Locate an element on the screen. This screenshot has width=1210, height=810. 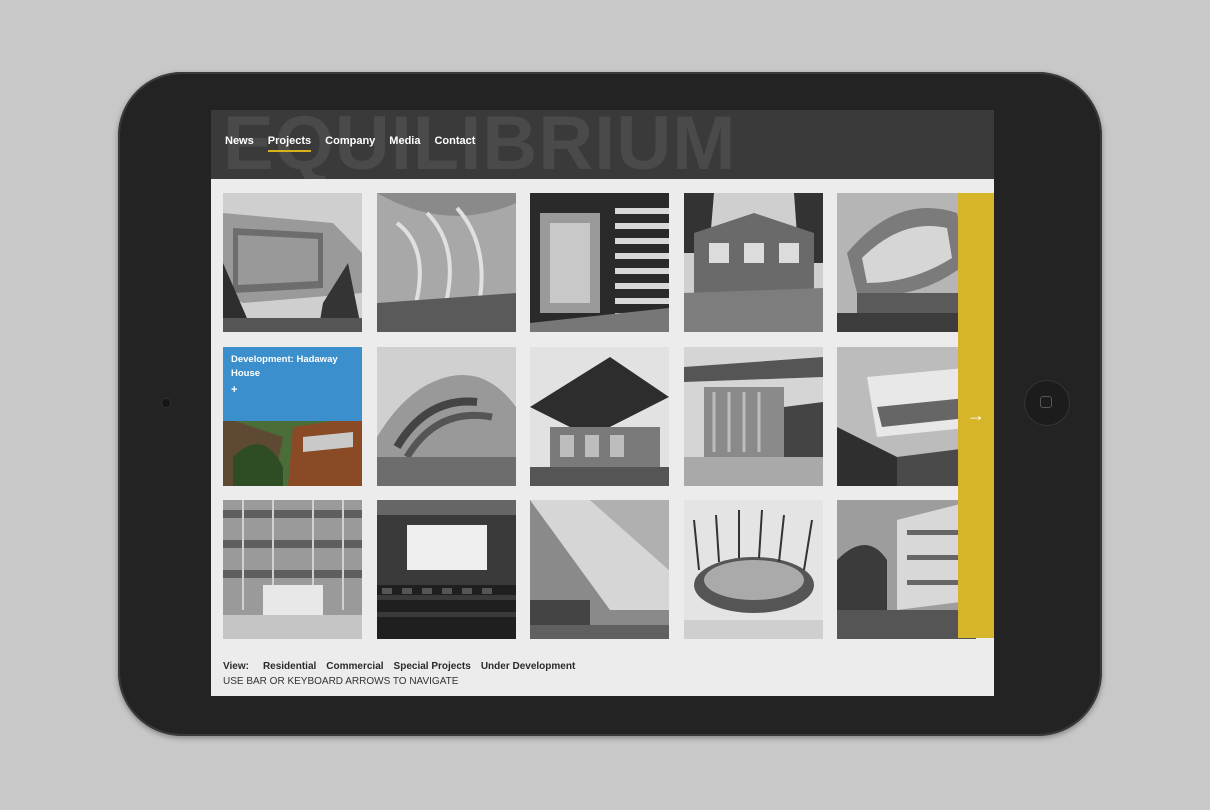
project-hover-card: Development: Hadaway House + is located at coordinates (292, 384).